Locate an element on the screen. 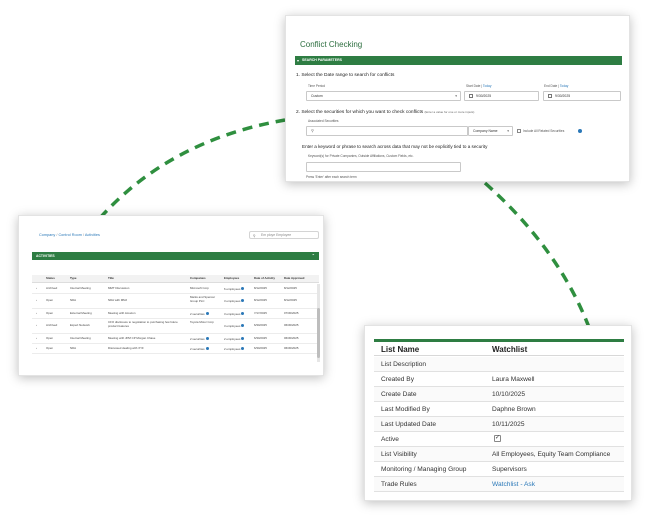 This screenshot has width=650, height=518. start-date-label: Start Date is located at coordinates (473, 86).